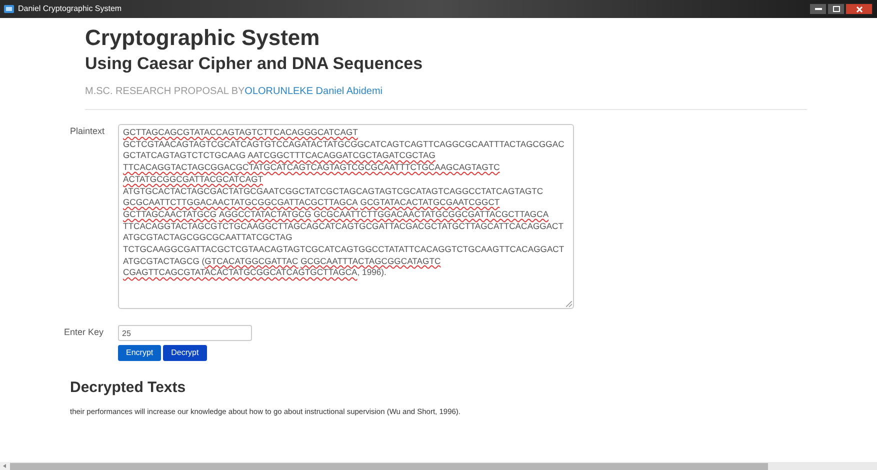 Image resolution: width=877 pixels, height=470 pixels. Describe the element at coordinates (343, 144) in the screenshot. I see `plaintext-line: GCTCGTAACAGTAGTCGCATCAGTGTCCAGATACTATGCGGCATCAGTCAGTTCAGGCGCAATTTACTAGCGGAC` at that location.